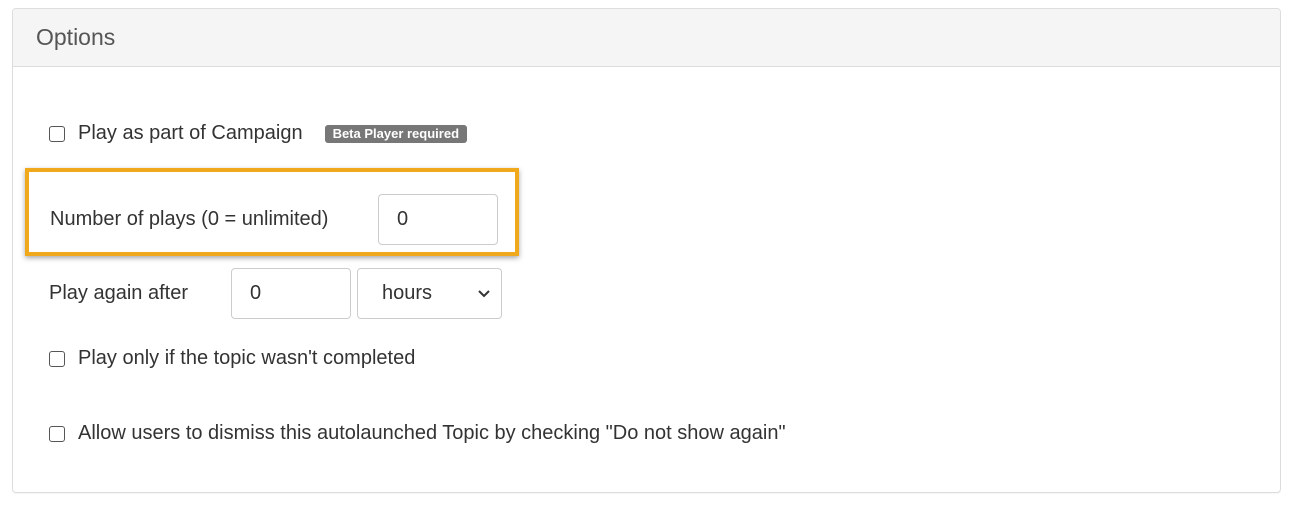  What do you see at coordinates (57, 433) in the screenshot?
I see `dismiss-checkbox` at bounding box center [57, 433].